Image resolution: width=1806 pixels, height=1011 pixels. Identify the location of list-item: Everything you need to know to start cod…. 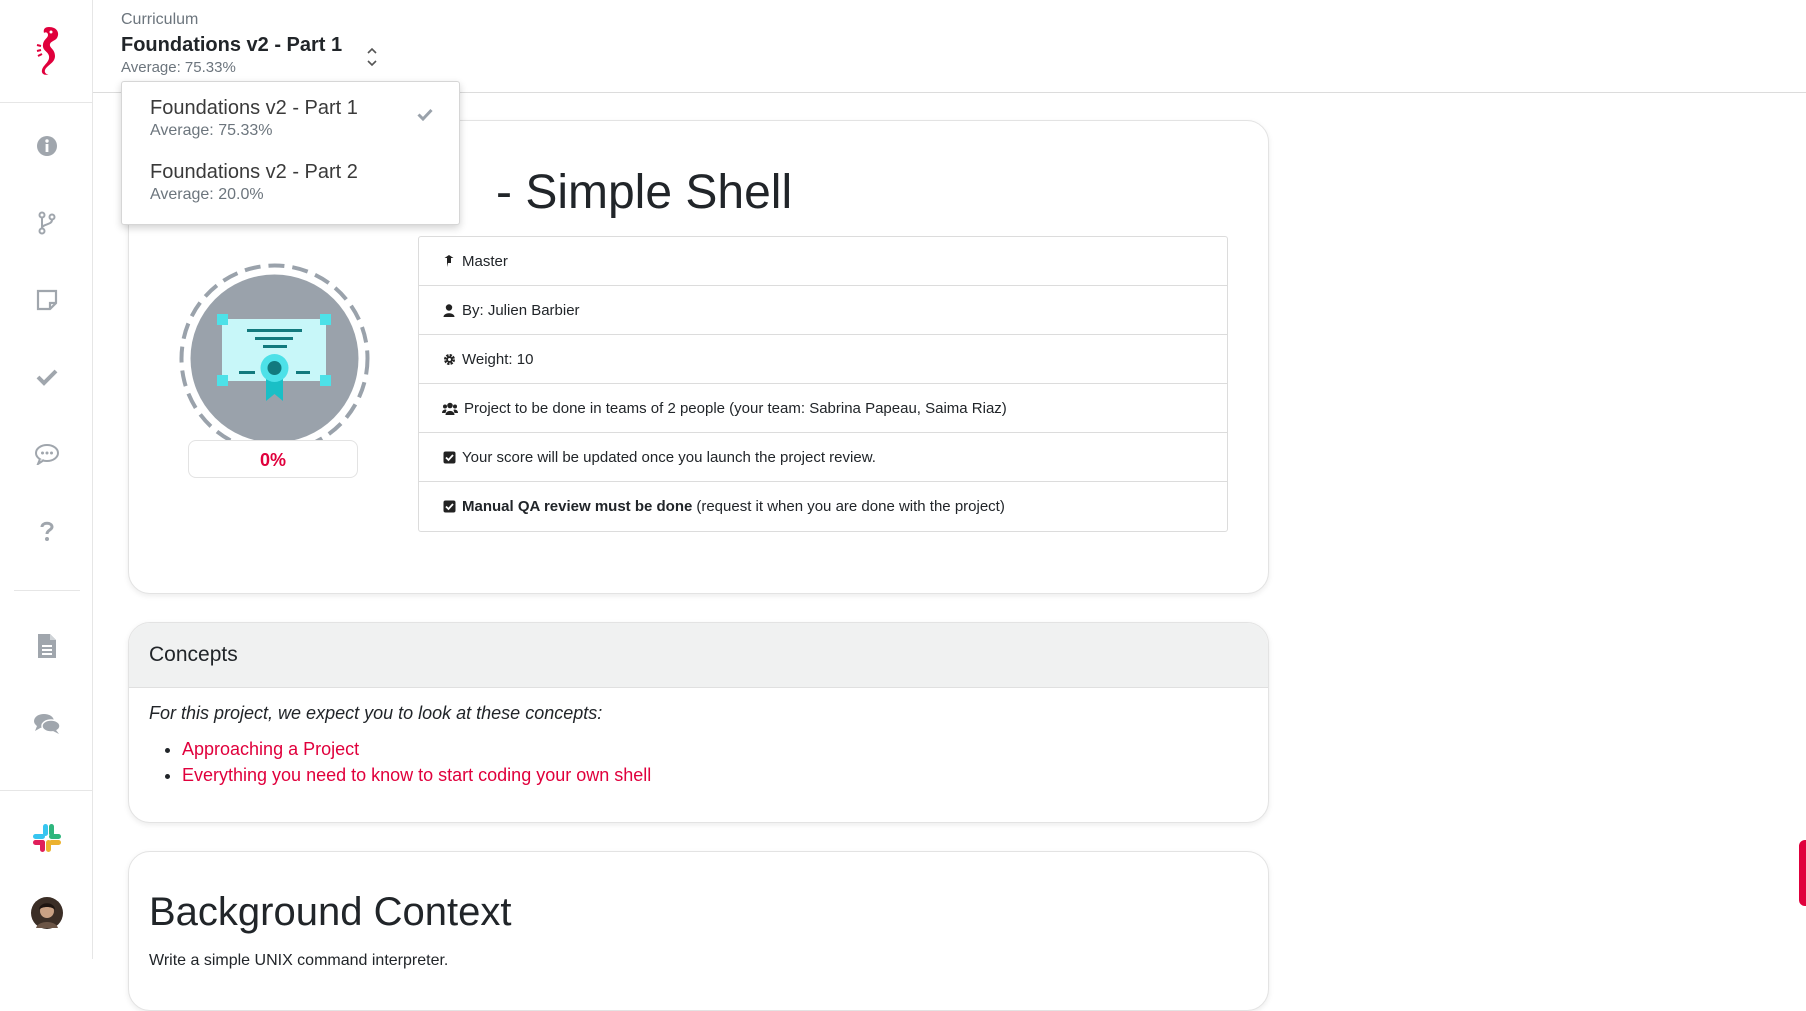
(416, 775).